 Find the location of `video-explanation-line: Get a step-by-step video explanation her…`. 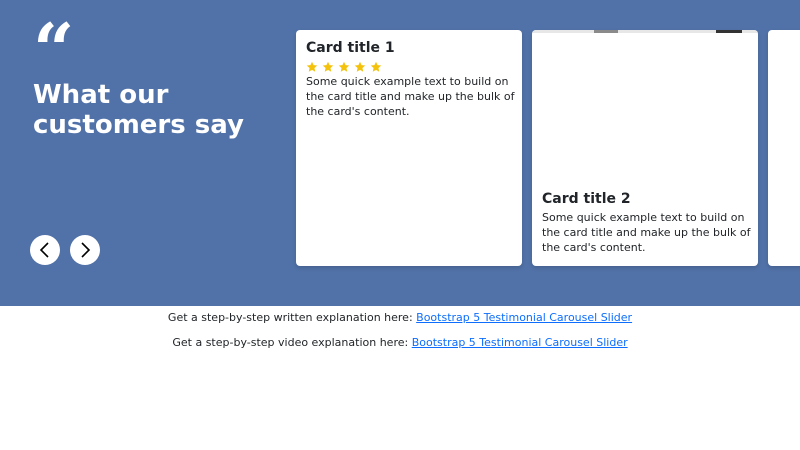

video-explanation-line: Get a step-by-step video explanation her… is located at coordinates (400, 343).